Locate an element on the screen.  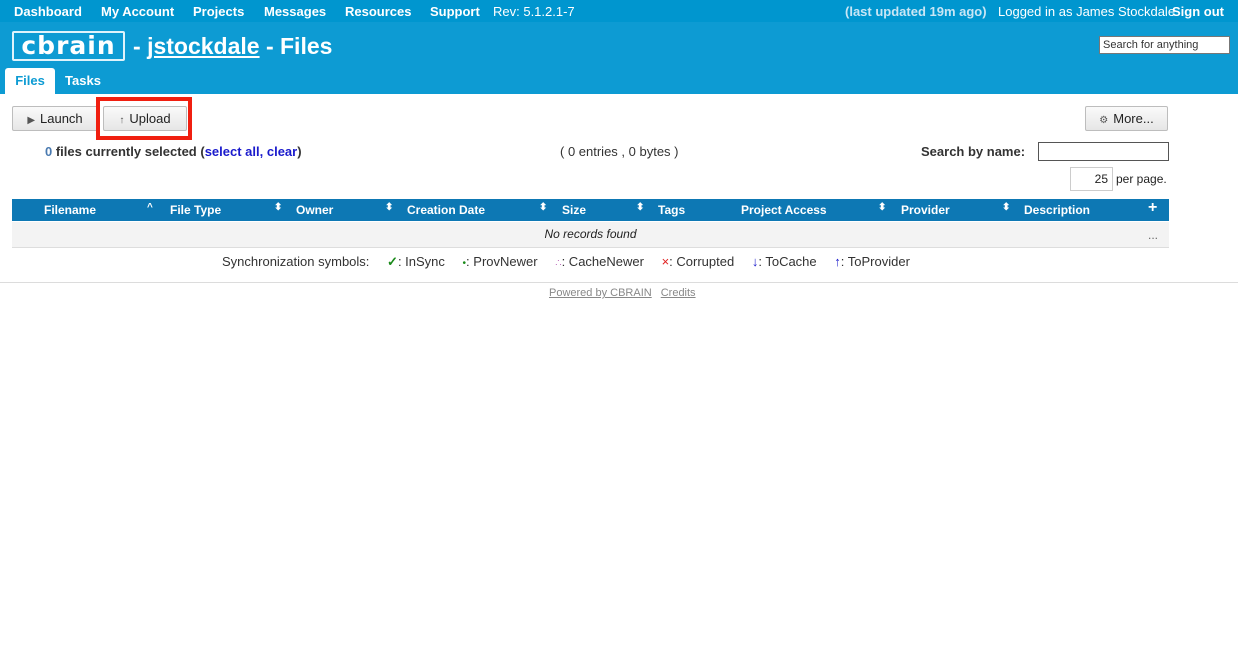
launch-label: Launch is located at coordinates (61, 118).